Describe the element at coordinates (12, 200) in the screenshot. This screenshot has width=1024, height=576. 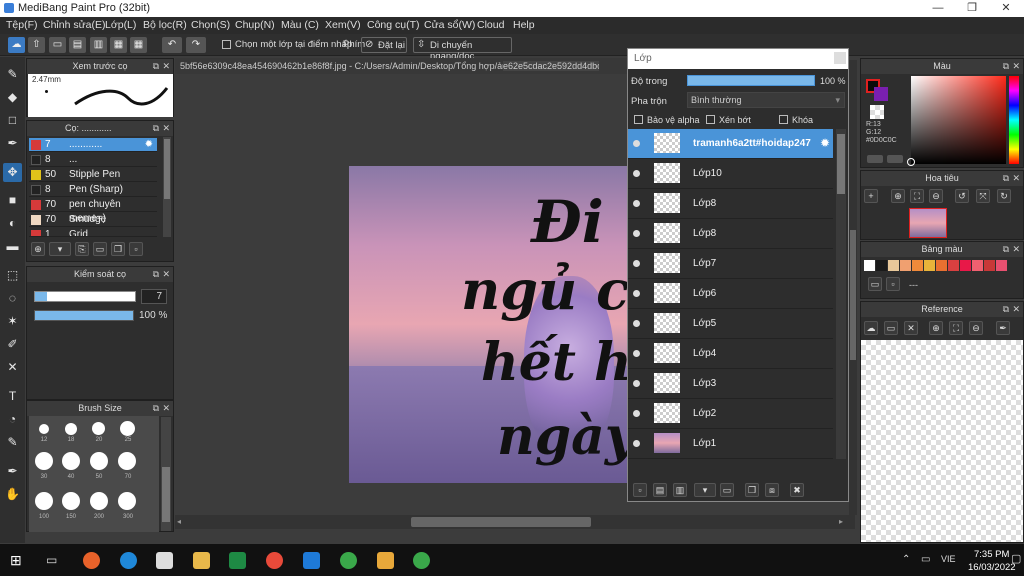
I see `fill-rect-tool-icon: ■` at that location.